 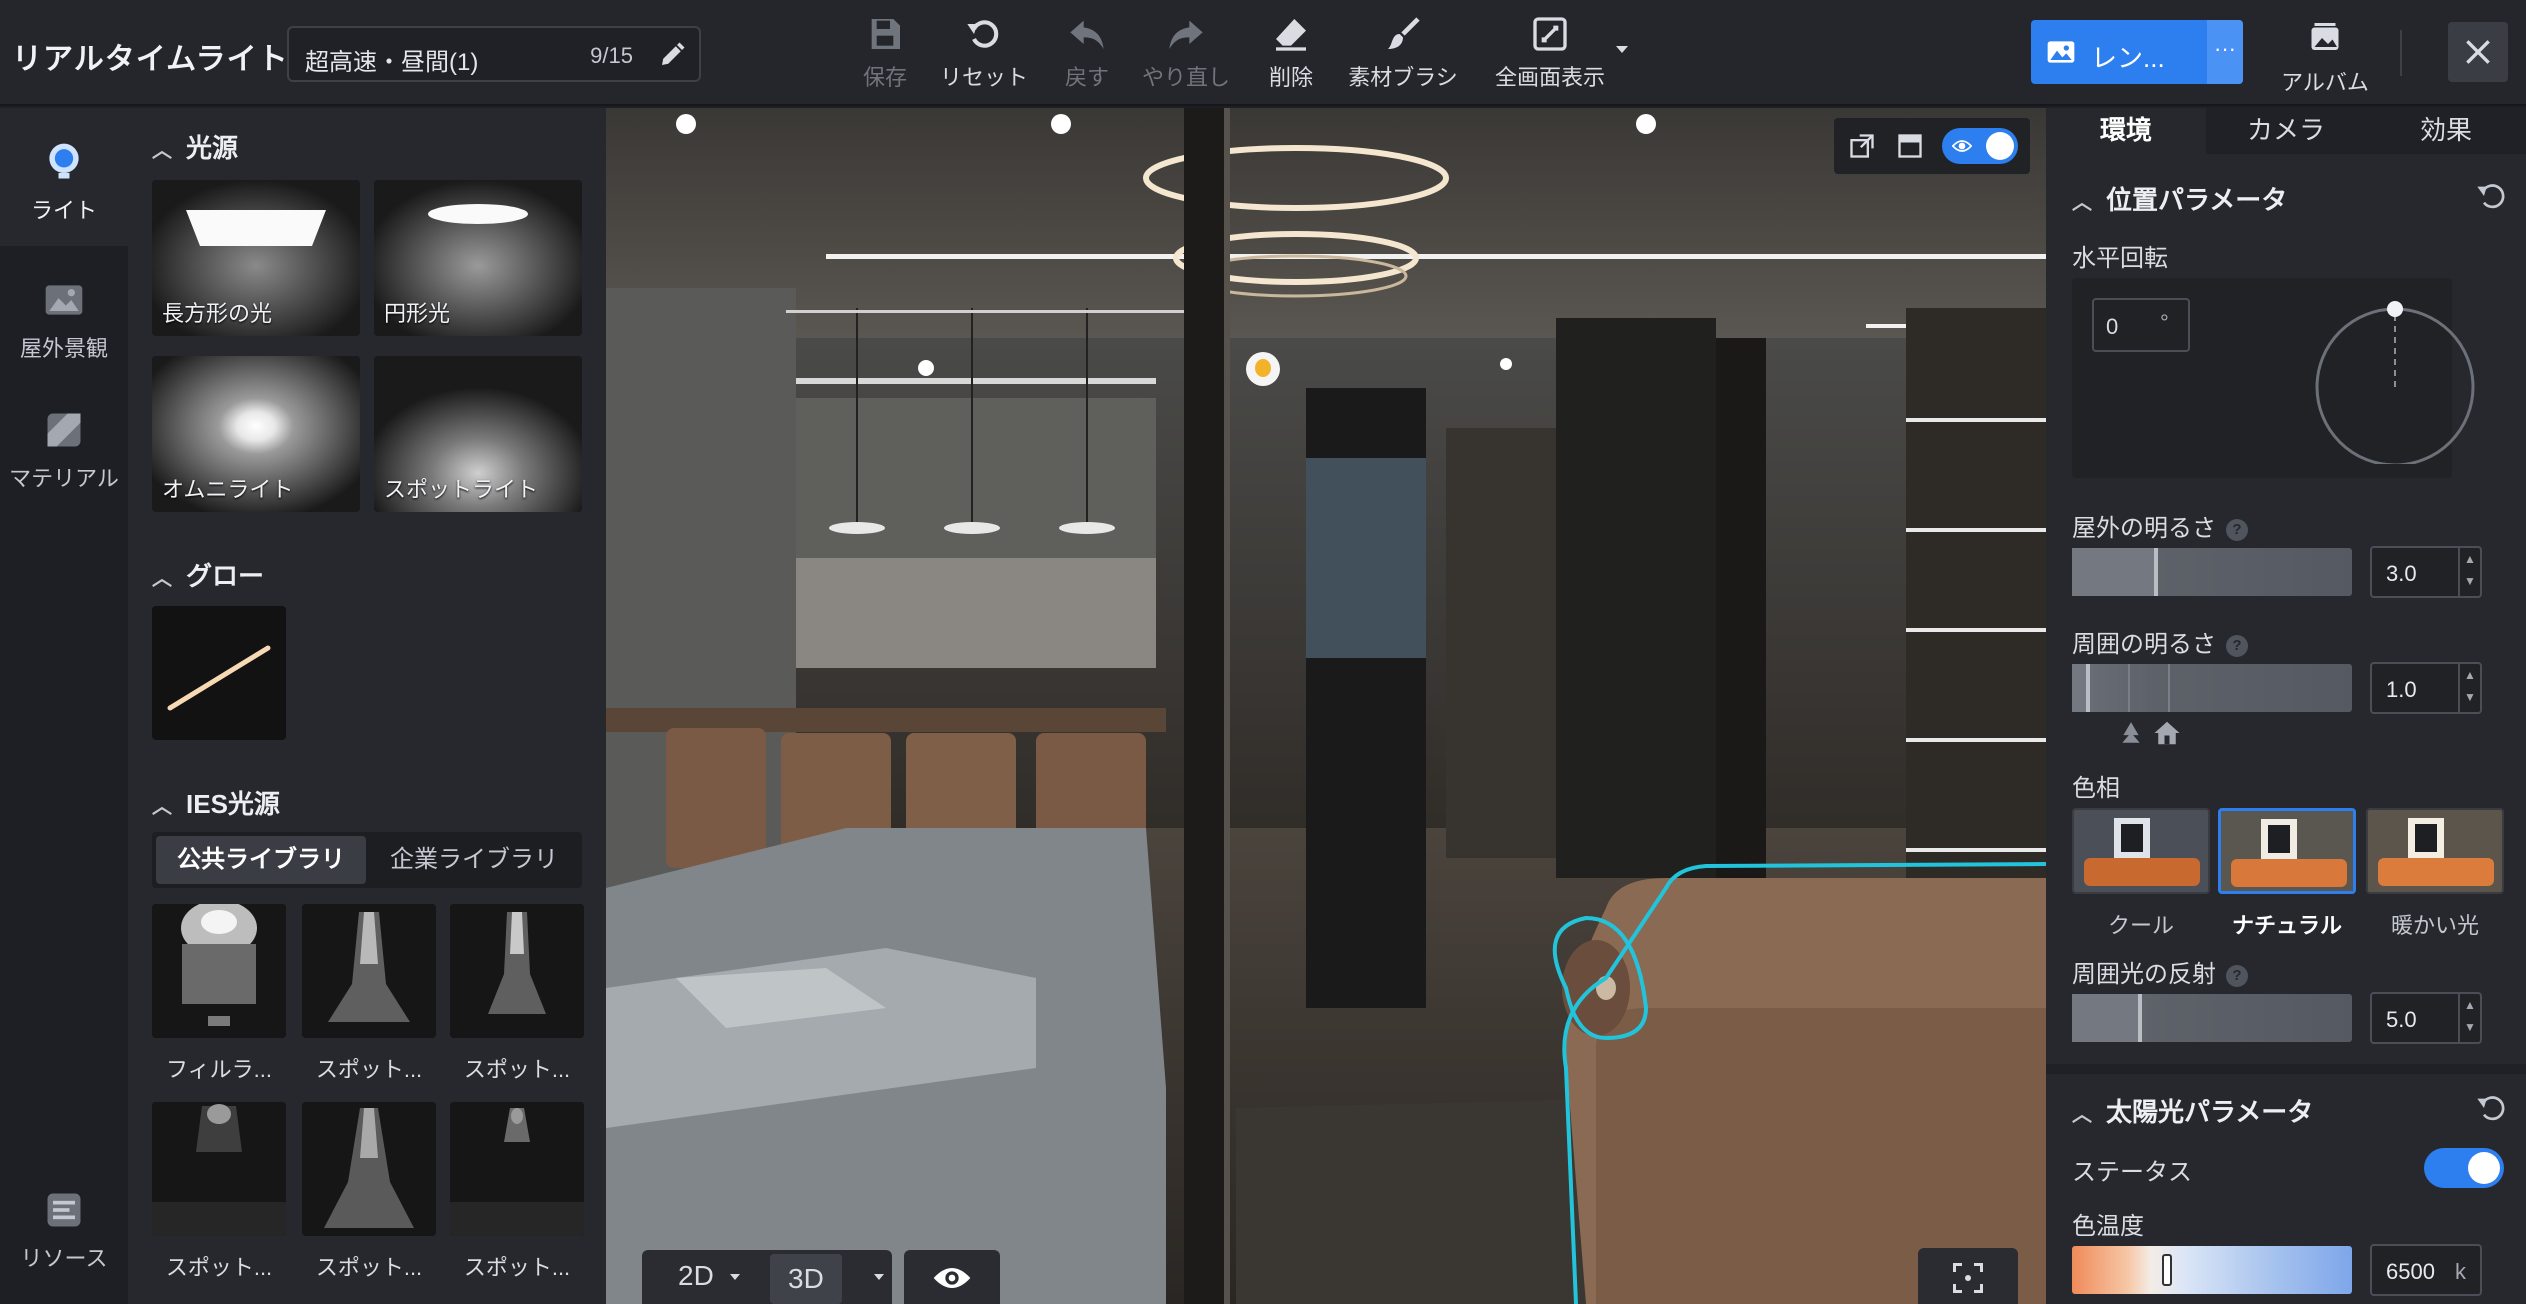 I want to click on rotation-box: 0 °, so click(x=2273, y=378).